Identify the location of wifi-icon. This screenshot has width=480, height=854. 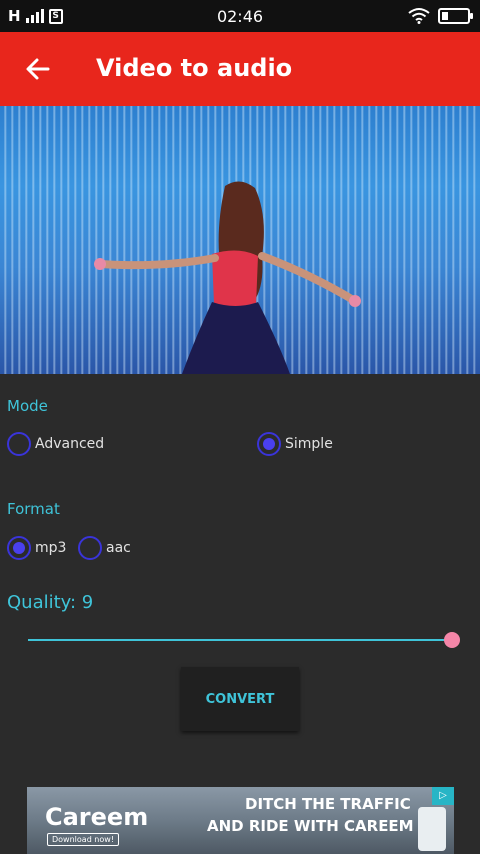
(419, 16).